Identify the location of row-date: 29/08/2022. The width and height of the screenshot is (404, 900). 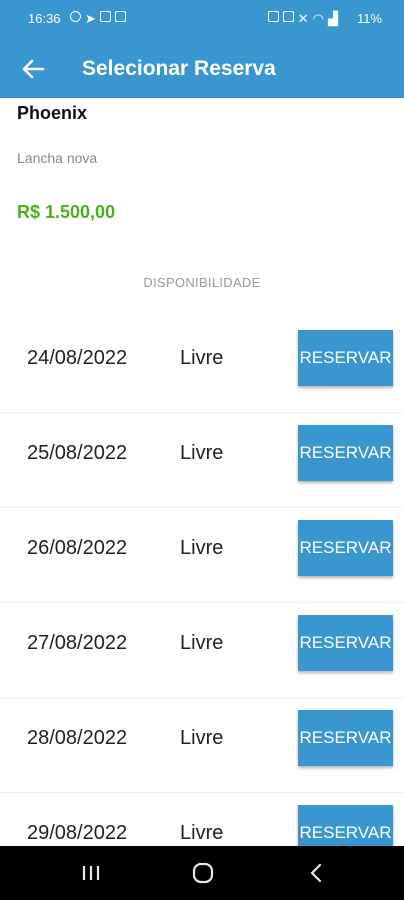
(77, 833).